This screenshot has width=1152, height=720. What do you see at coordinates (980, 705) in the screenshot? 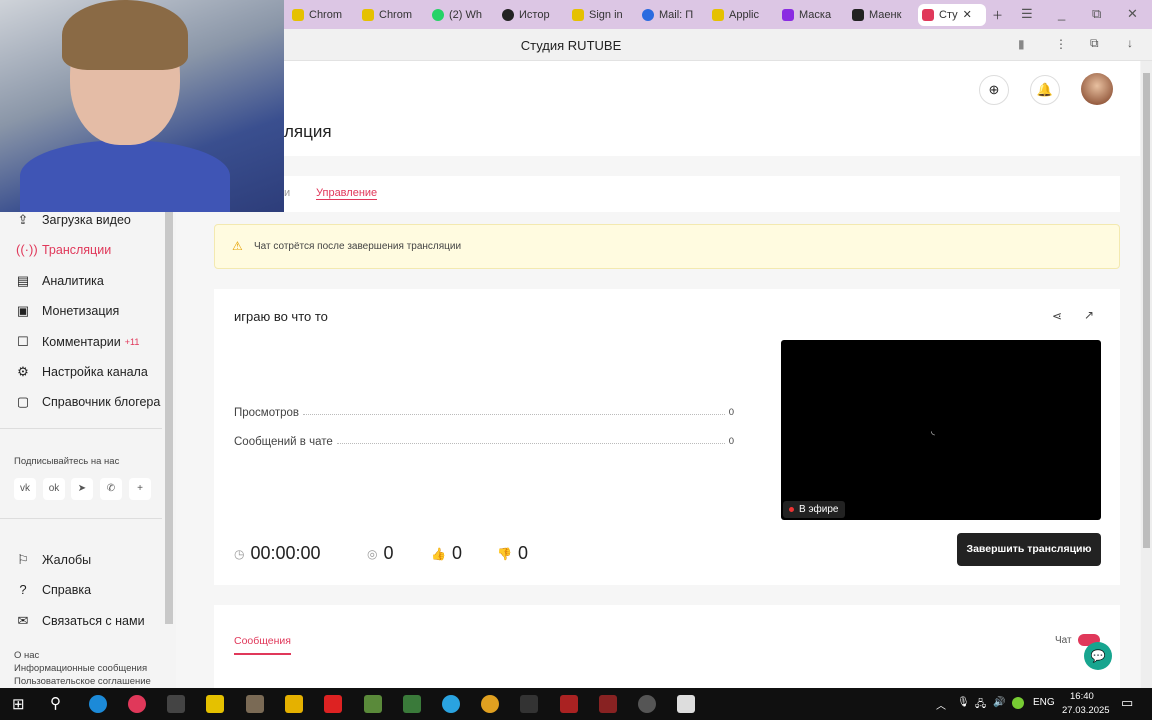
I see `network-icon: 🖧` at bounding box center [980, 705].